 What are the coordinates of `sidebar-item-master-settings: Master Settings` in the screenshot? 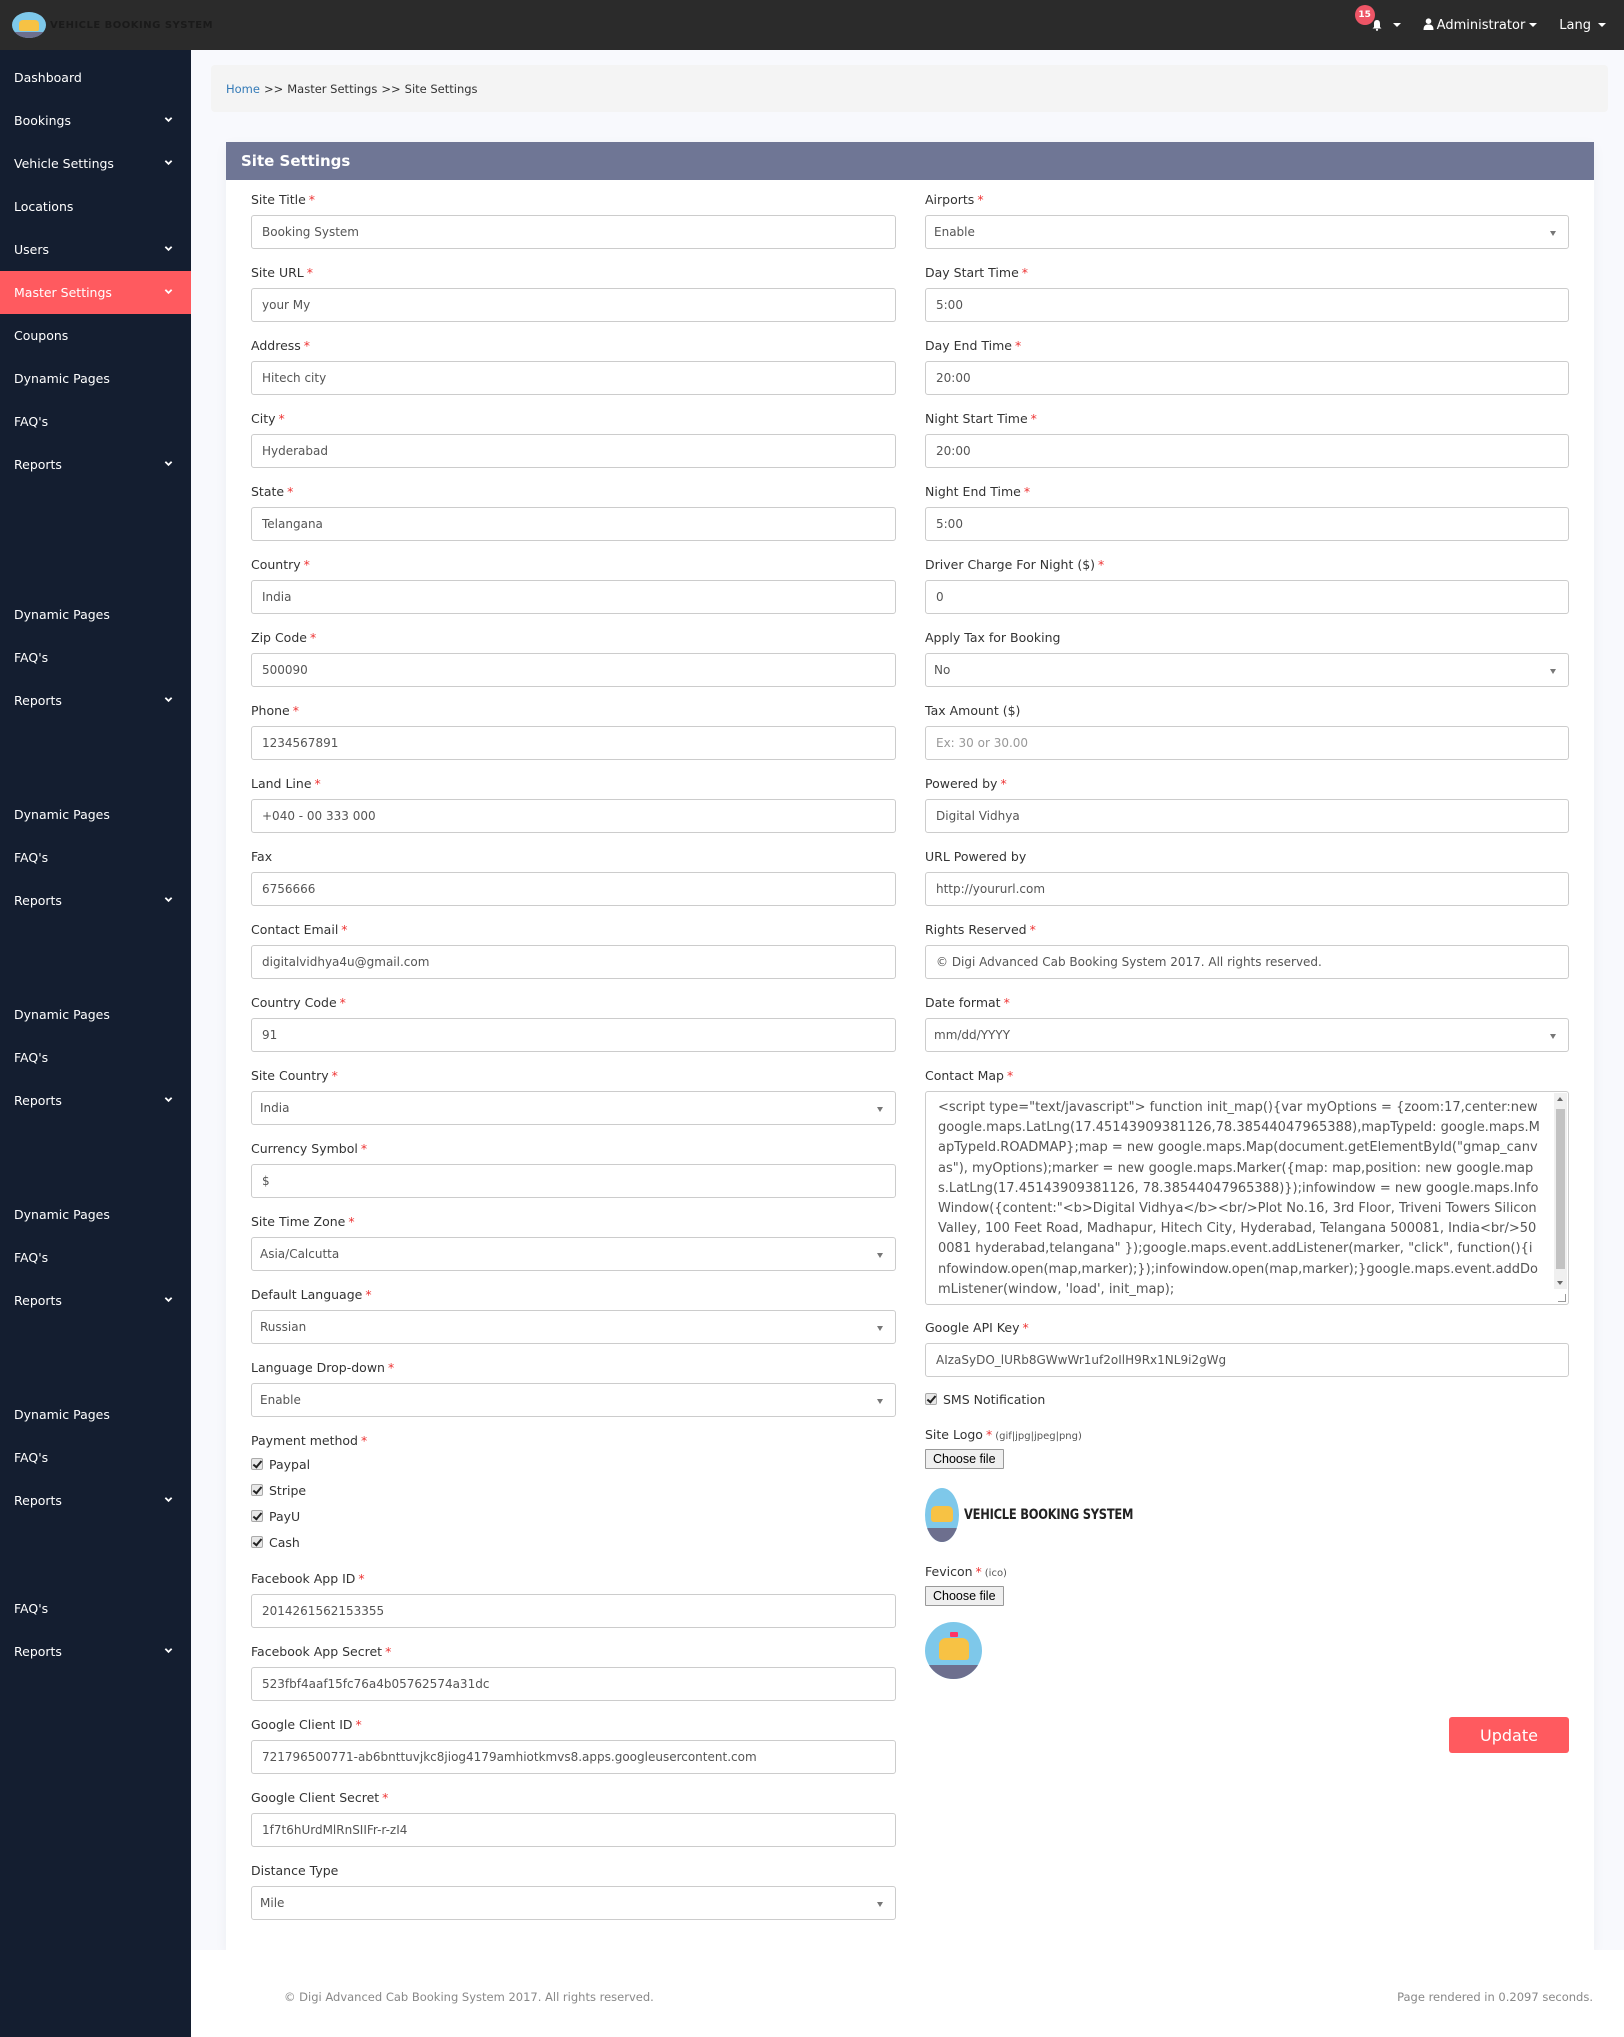 It's located at (95, 292).